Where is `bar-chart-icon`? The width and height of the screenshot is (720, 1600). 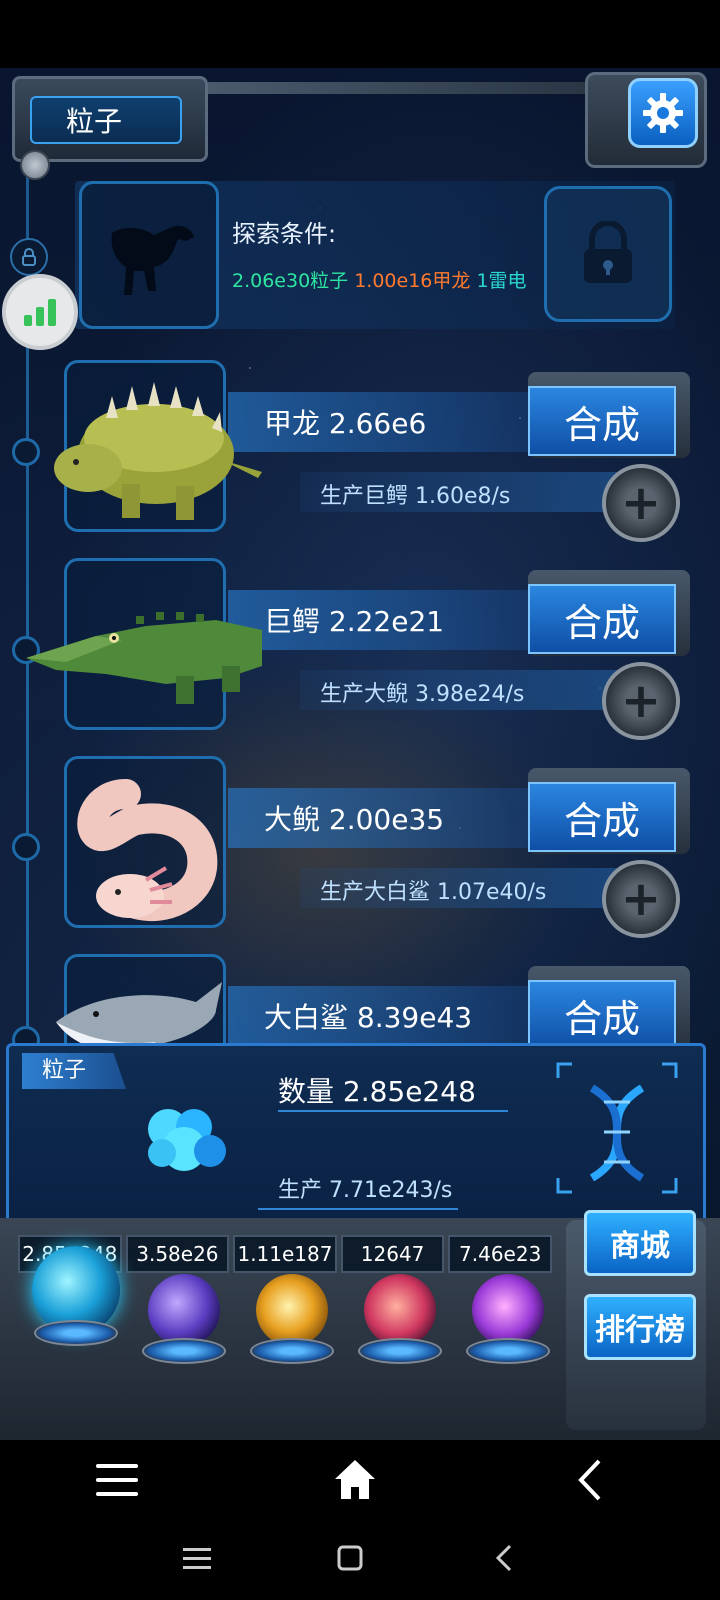 bar-chart-icon is located at coordinates (40, 312).